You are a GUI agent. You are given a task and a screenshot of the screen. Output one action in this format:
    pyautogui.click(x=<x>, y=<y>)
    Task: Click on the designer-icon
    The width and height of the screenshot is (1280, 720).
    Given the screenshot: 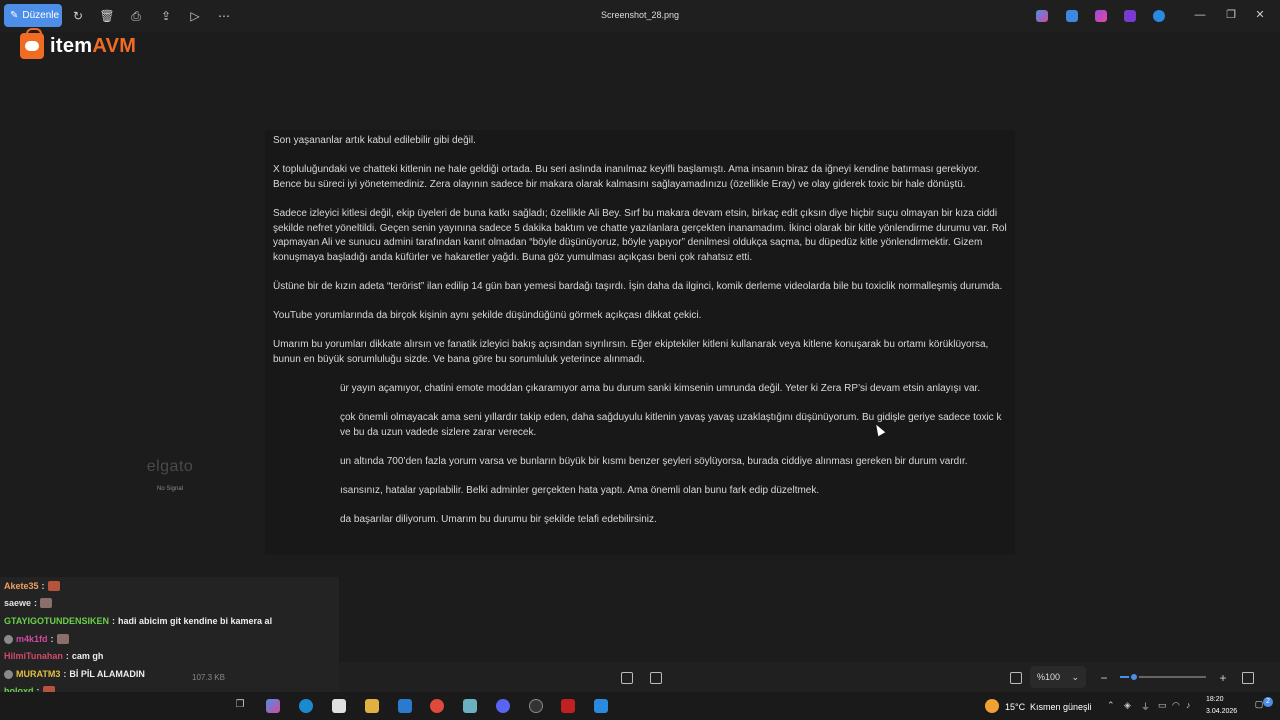 What is the action you would take?
    pyautogui.click(x=1101, y=16)
    